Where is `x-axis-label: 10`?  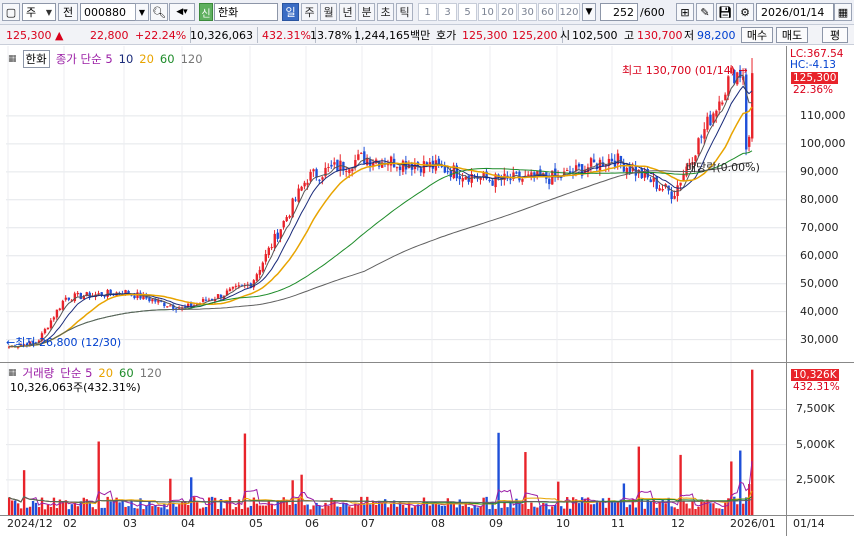
x-axis-label: 10 is located at coordinates (563, 523).